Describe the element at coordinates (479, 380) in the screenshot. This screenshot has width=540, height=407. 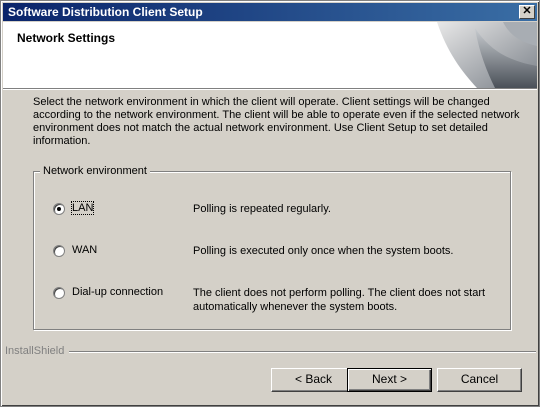
I see `cancel-button: Cancel` at that location.